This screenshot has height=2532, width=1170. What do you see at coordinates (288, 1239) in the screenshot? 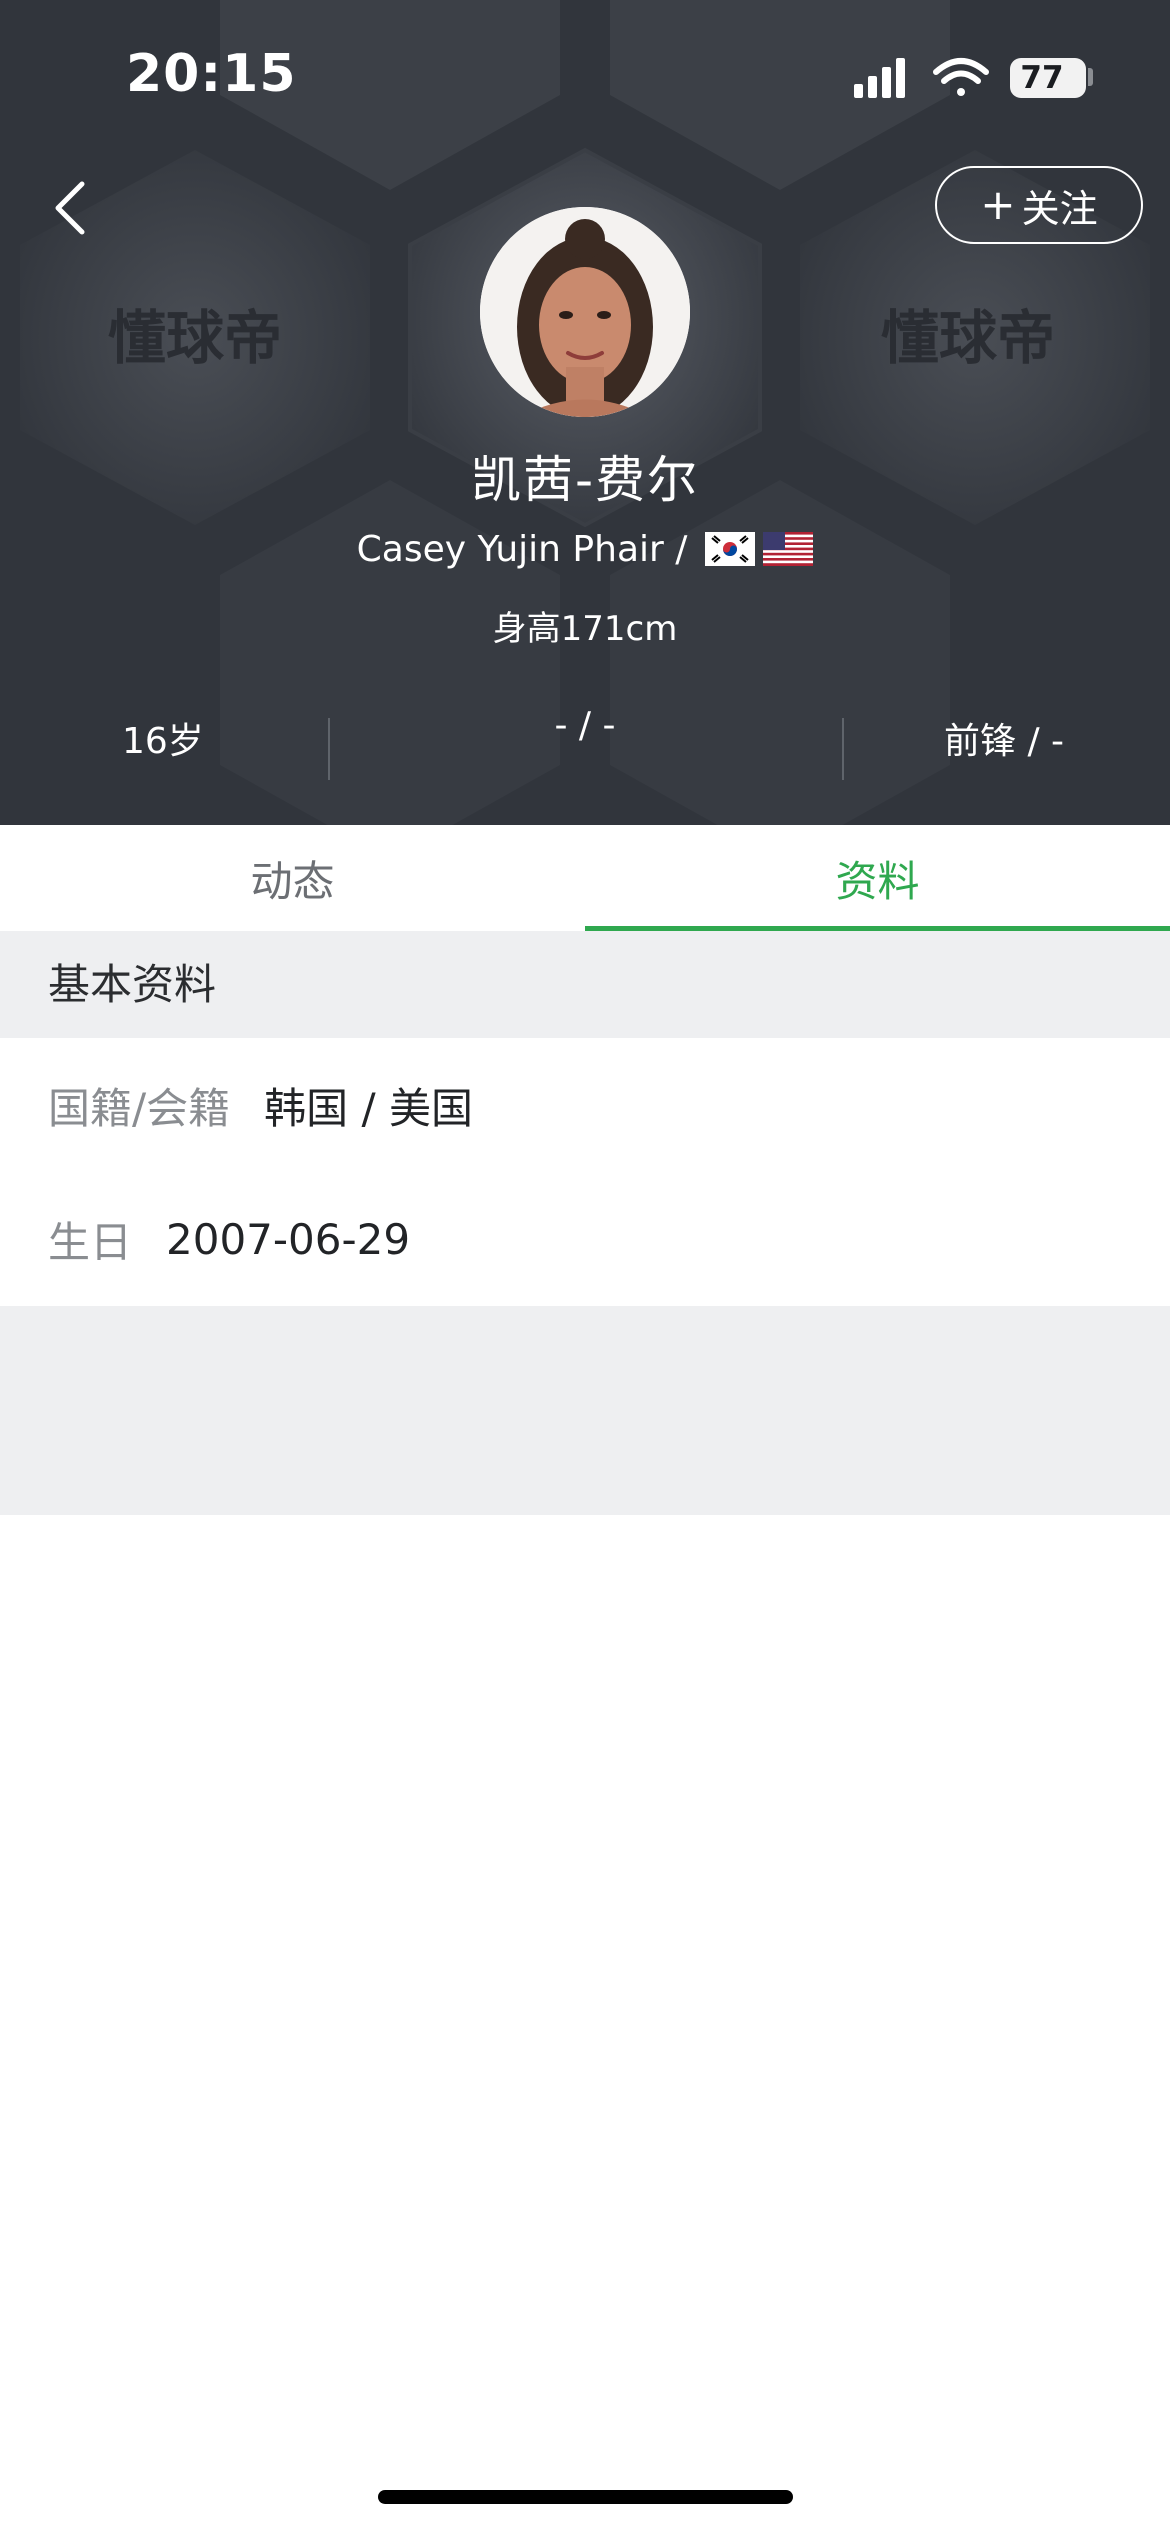
I see `info-value-birthday: 2007-06-29` at bounding box center [288, 1239].